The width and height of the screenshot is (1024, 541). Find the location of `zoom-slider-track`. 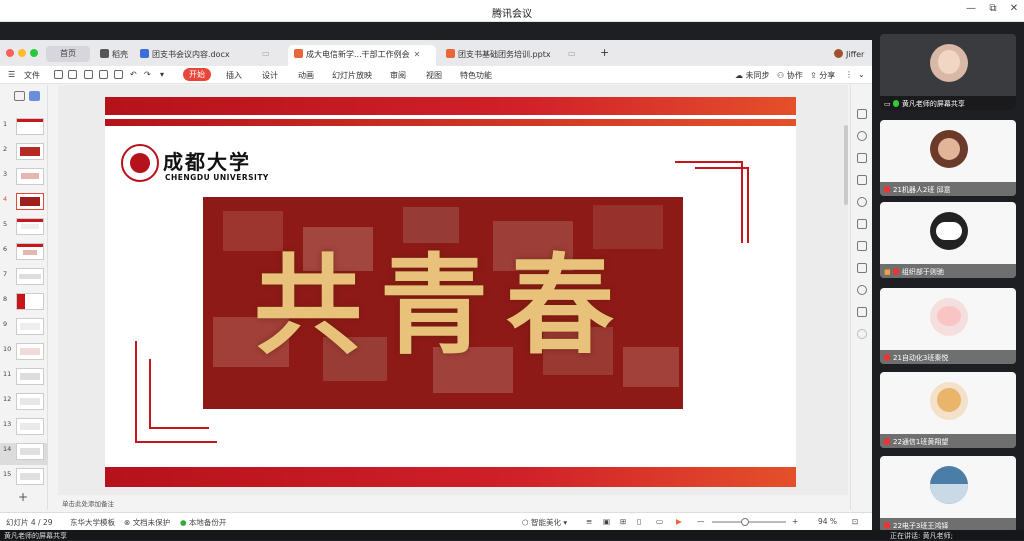

zoom-slider-track is located at coordinates (749, 522).